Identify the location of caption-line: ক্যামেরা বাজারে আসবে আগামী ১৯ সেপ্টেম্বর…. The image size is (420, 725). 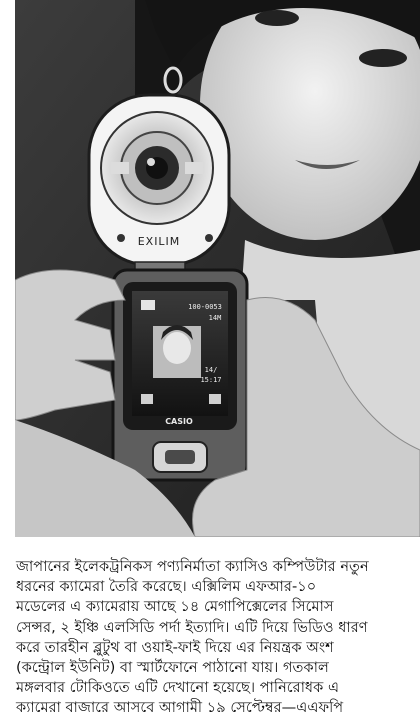
(180, 708).